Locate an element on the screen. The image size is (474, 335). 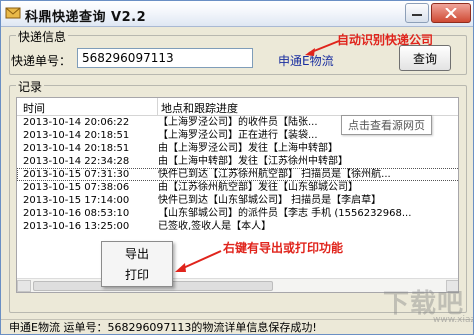
menu-item-print: 打印 is located at coordinates (137, 275).